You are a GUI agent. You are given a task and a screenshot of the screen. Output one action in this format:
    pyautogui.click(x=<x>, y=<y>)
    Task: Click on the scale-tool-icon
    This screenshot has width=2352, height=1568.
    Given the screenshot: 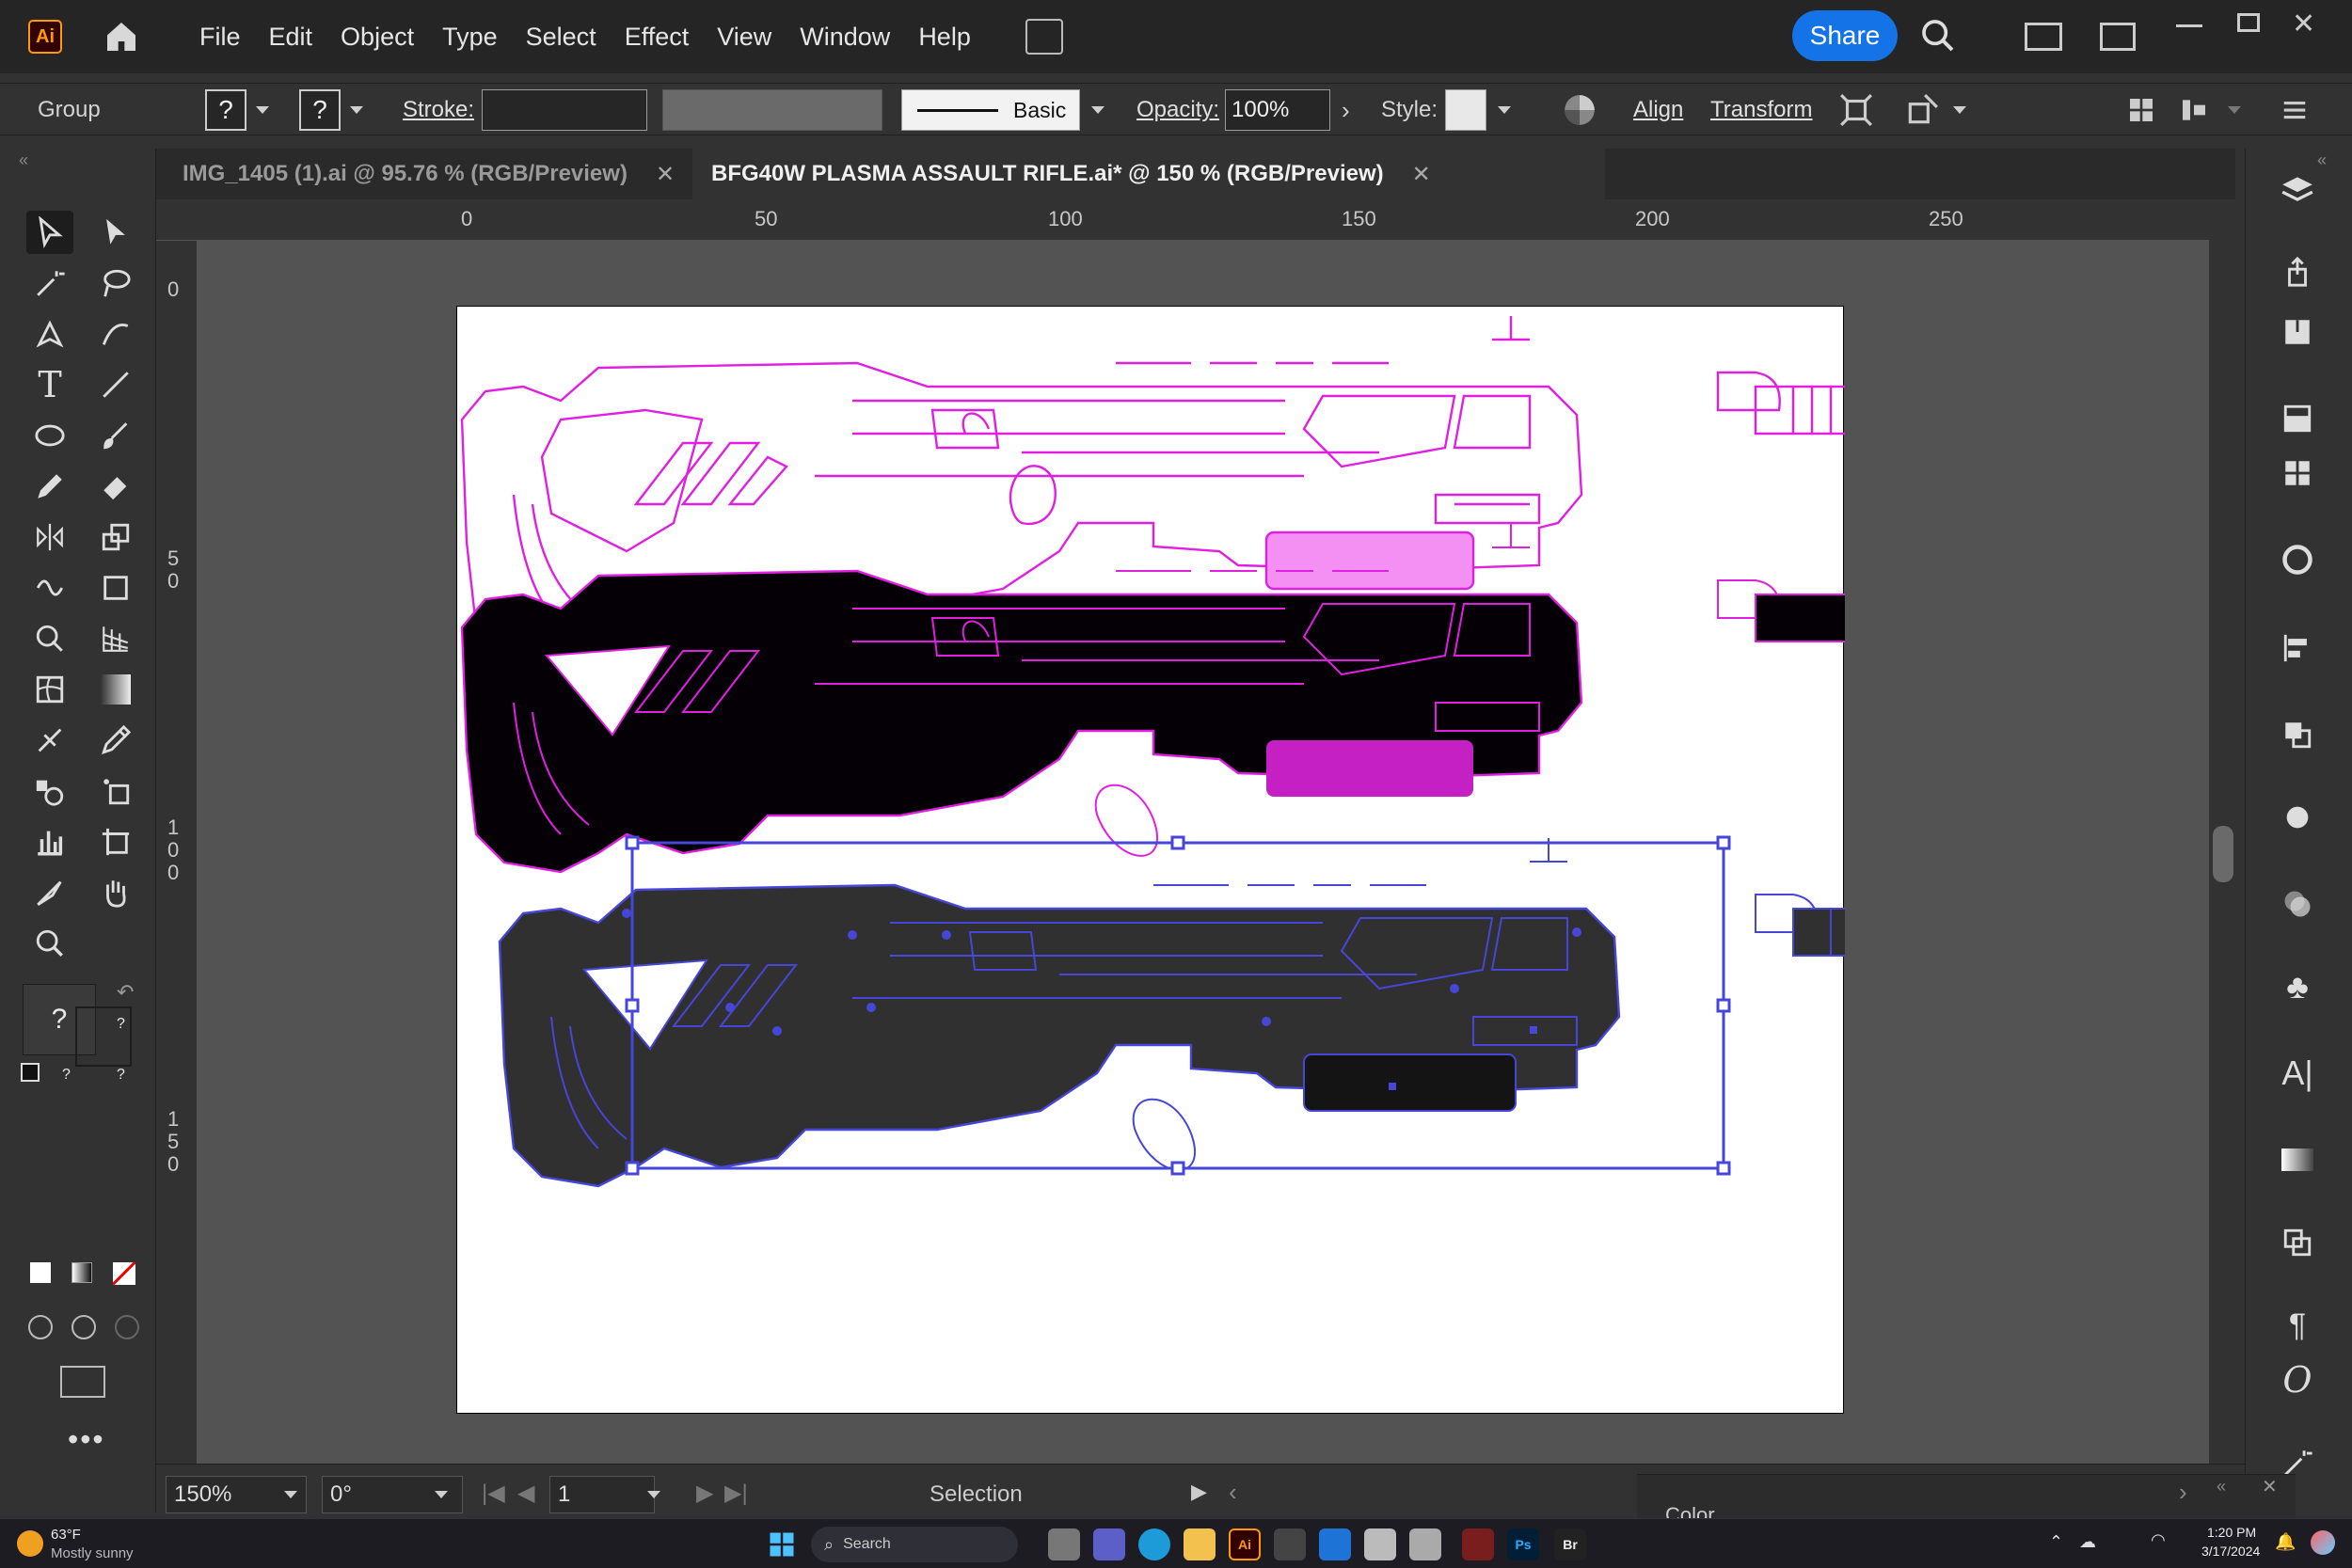 What is the action you would take?
    pyautogui.click(x=115, y=537)
    